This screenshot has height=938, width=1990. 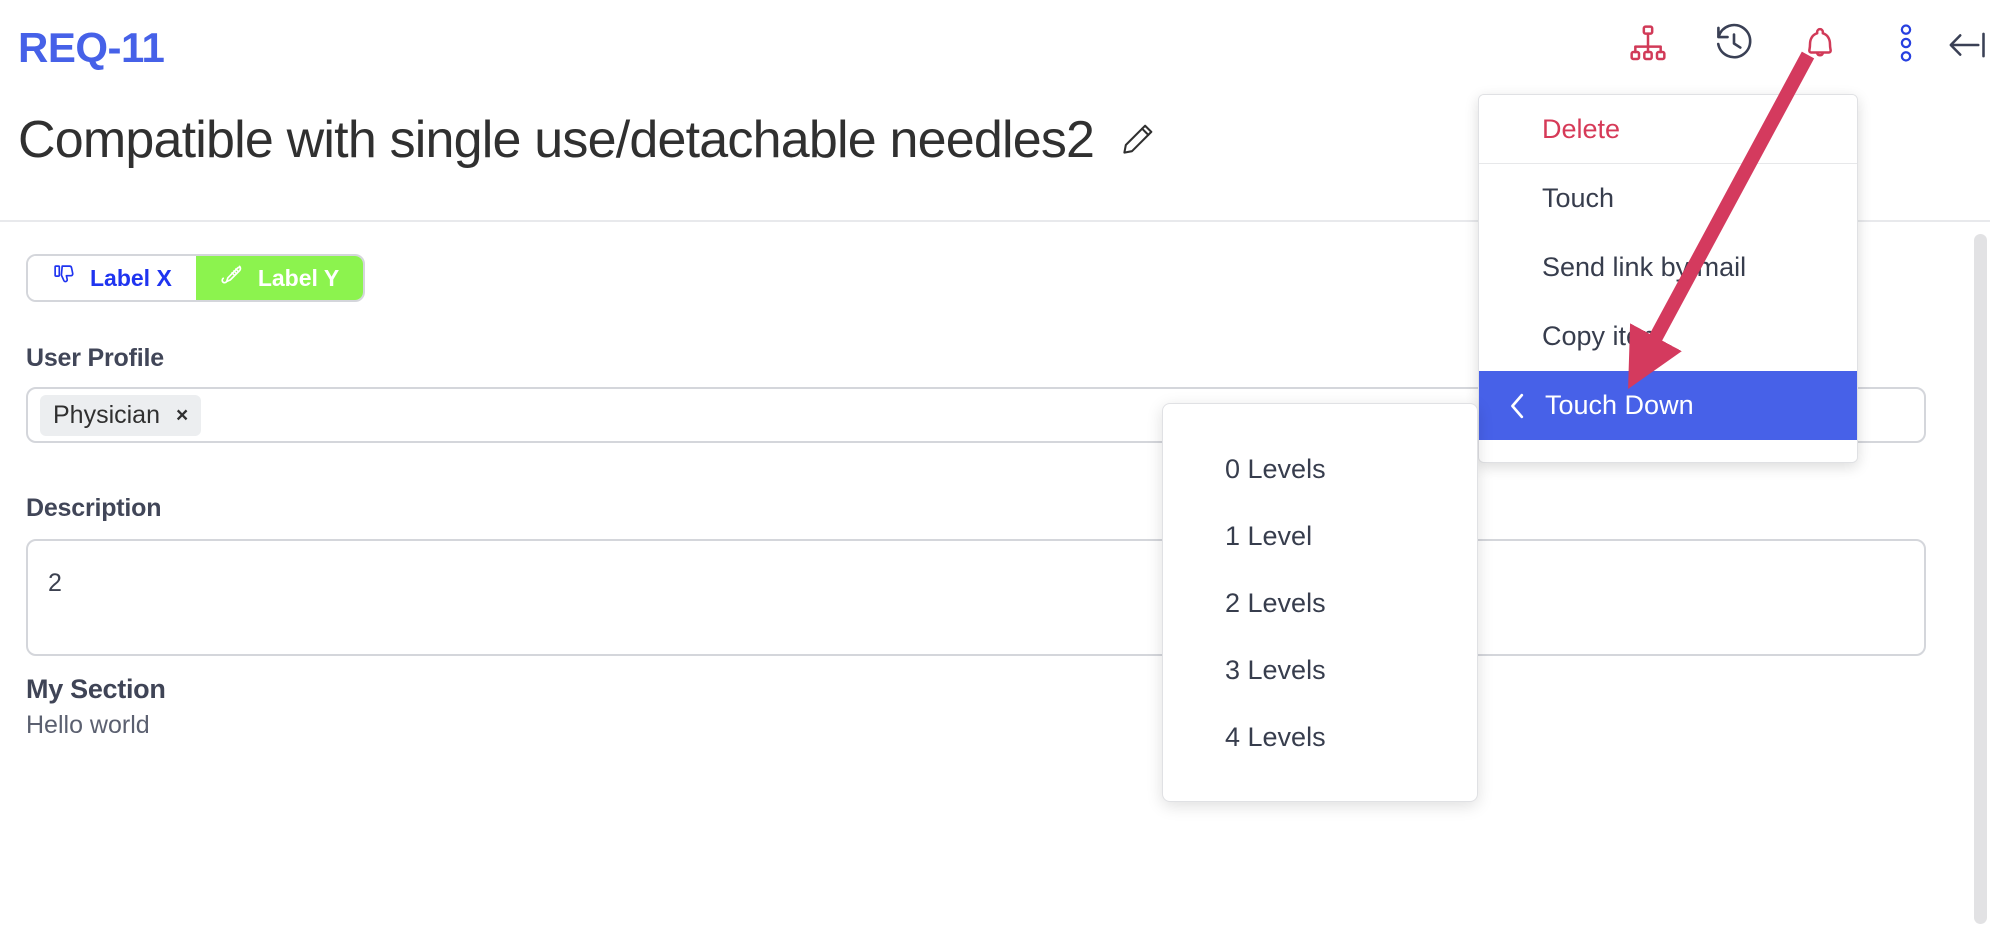 I want to click on my-section-text: Hello world, so click(x=88, y=725).